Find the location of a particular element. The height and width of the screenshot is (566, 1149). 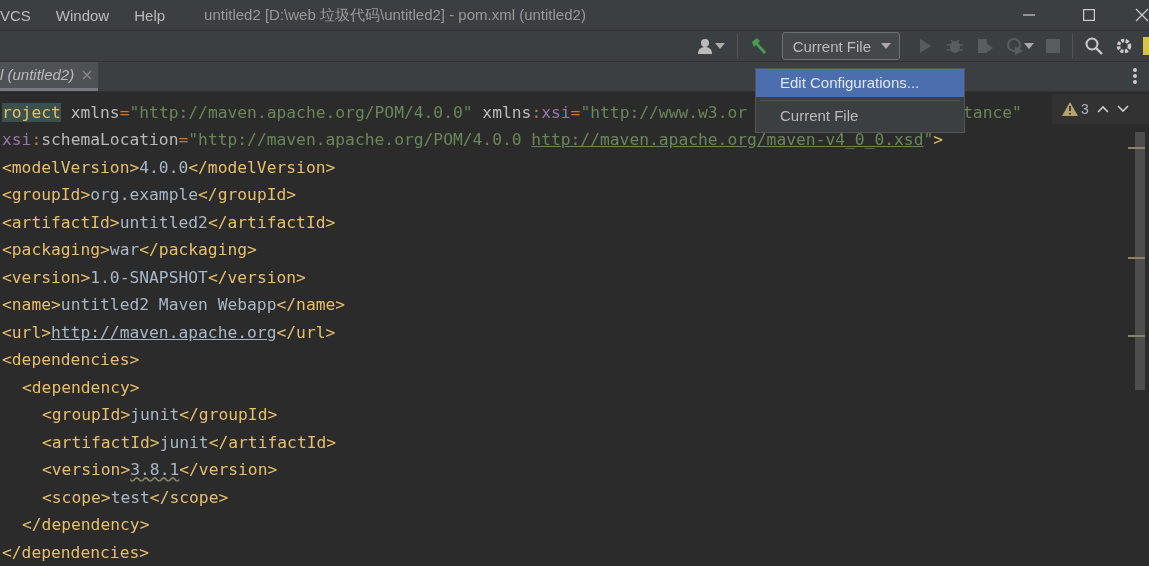

menu-item: Window is located at coordinates (82, 15).